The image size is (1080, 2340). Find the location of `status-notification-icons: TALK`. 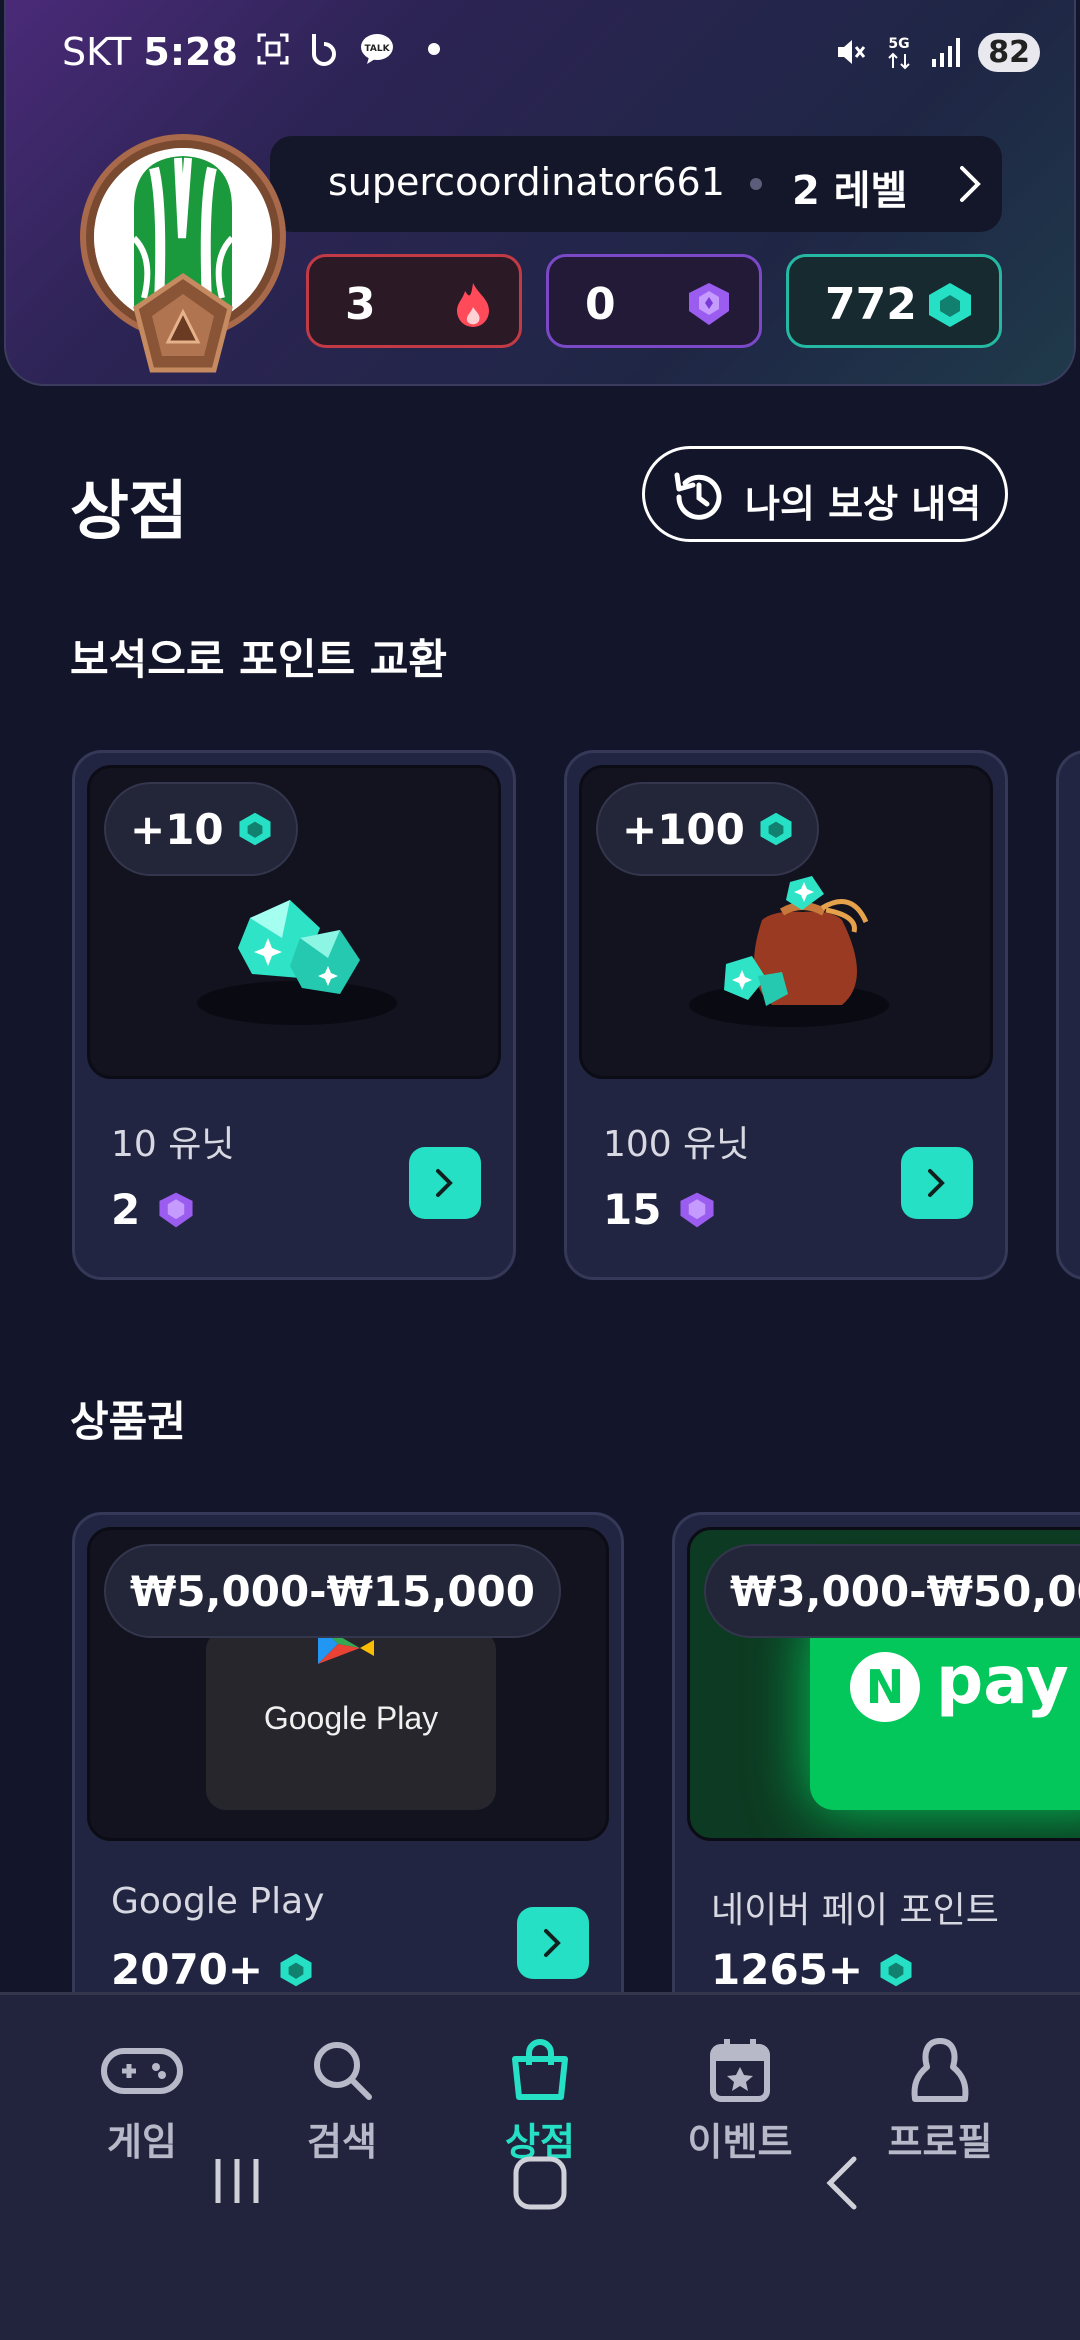

status-notification-icons: TALK is located at coordinates (348, 49).